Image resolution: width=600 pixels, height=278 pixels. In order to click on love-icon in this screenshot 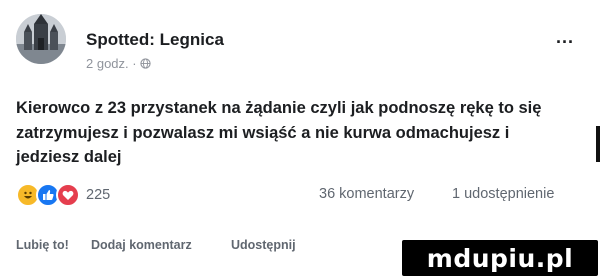, I will do `click(68, 195)`.